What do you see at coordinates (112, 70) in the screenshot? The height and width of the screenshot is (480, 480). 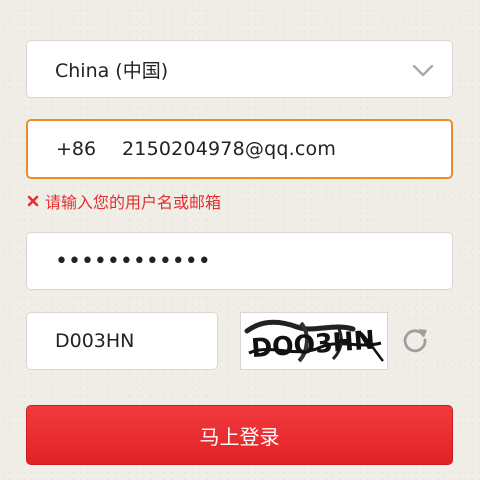 I see `country-select-value: China (中国)` at bounding box center [112, 70].